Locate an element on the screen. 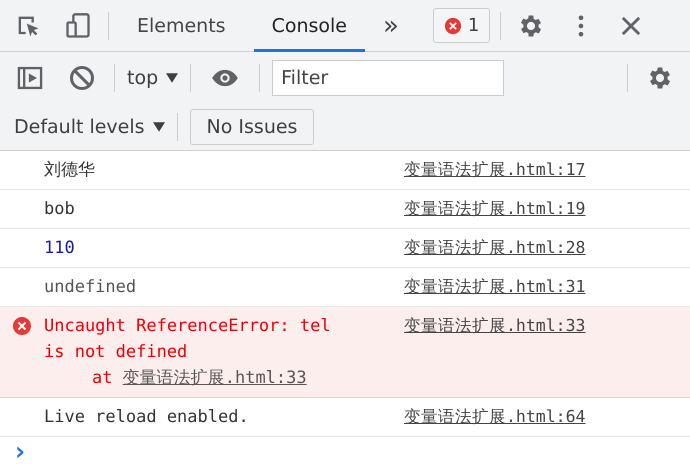 The height and width of the screenshot is (466, 690). log-message: 刘德华 is located at coordinates (69, 170).